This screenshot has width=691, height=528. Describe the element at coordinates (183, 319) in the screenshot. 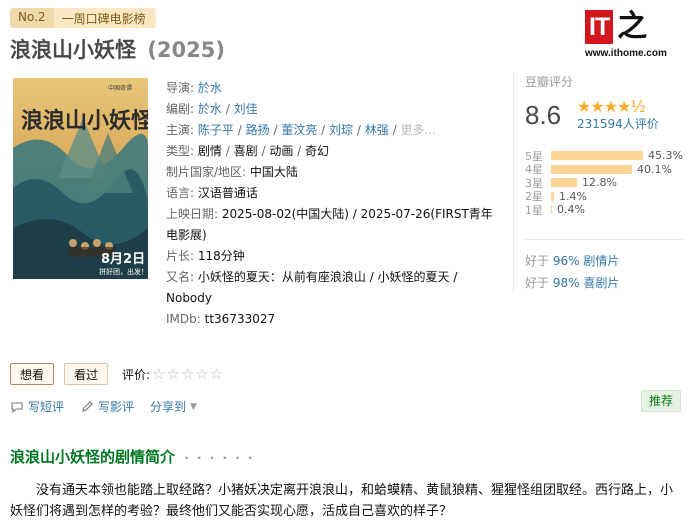

I see `imdb-label: IMDb:` at that location.